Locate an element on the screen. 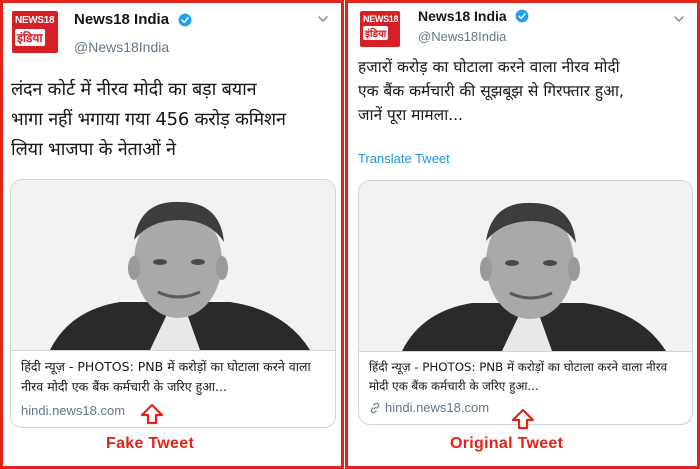 The width and height of the screenshot is (700, 469). card-domain: hindi.news18.com is located at coordinates (173, 410).